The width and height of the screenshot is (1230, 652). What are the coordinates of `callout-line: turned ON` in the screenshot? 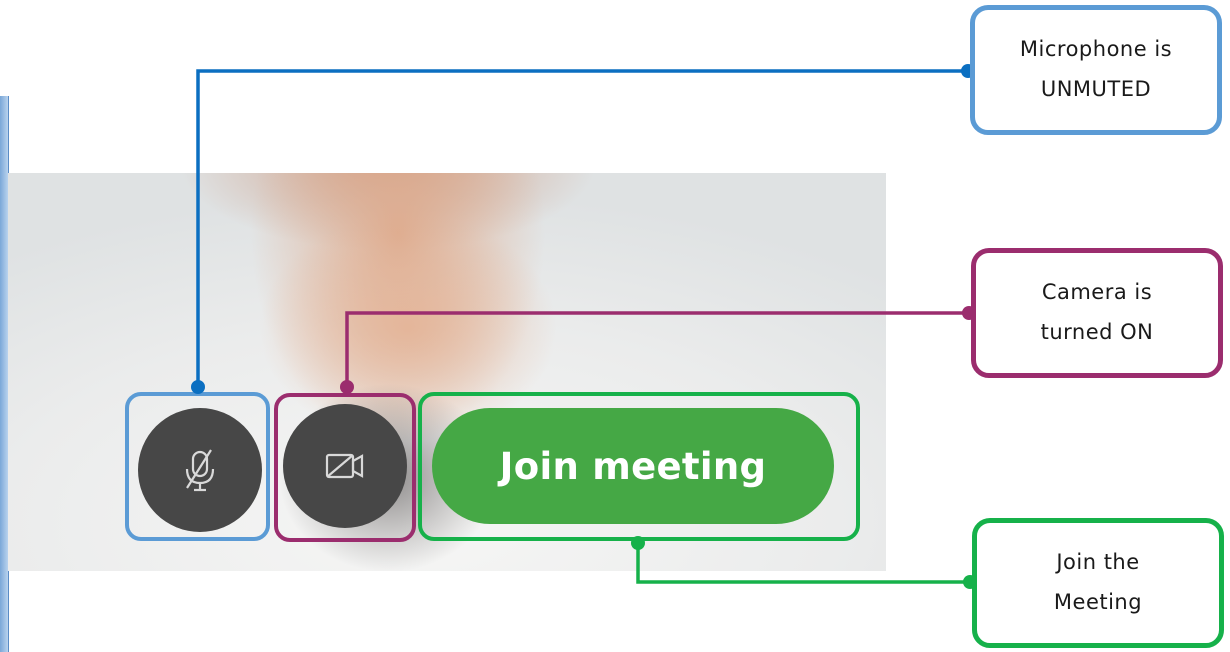 It's located at (1097, 332).